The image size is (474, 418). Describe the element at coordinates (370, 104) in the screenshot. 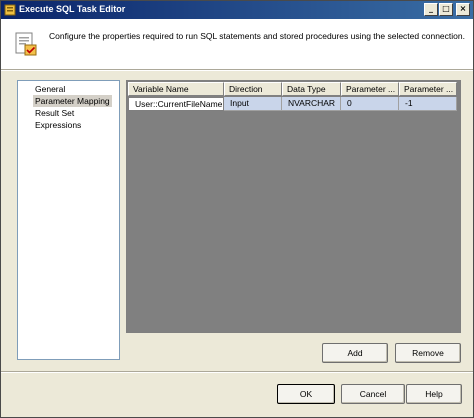

I see `cell-parameter-name: 0` at that location.